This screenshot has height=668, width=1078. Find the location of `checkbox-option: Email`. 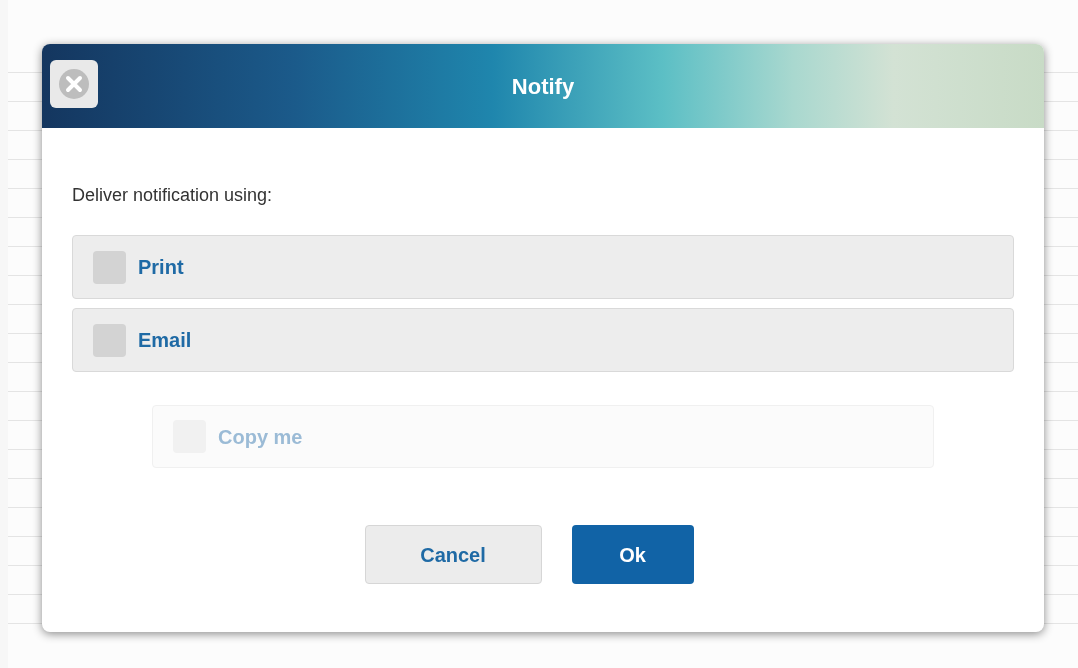

checkbox-option: Email is located at coordinates (543, 340).